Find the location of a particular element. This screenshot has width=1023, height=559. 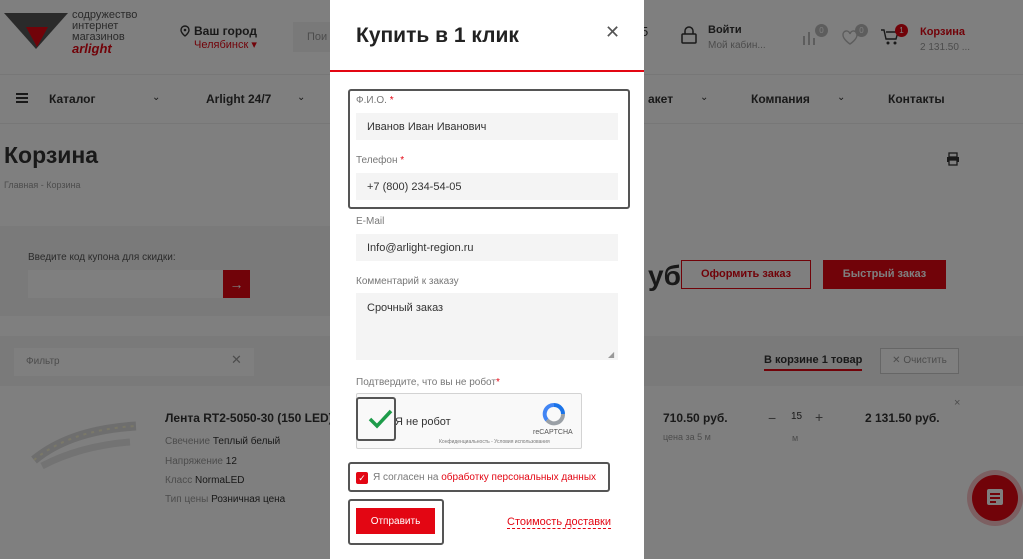

phone-label: Телефон * is located at coordinates (380, 160).